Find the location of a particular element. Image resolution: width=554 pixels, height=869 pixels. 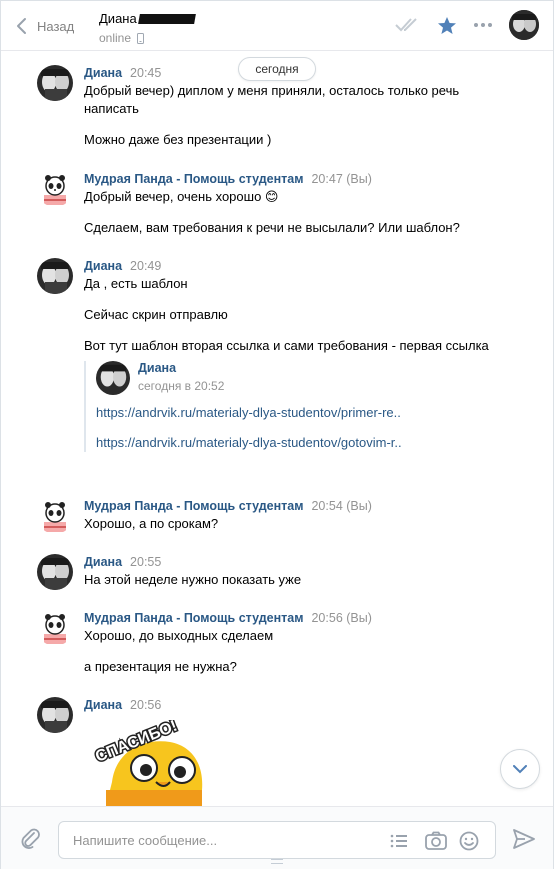

message-text: Хорошо, а по срокам? is located at coordinates (151, 523).